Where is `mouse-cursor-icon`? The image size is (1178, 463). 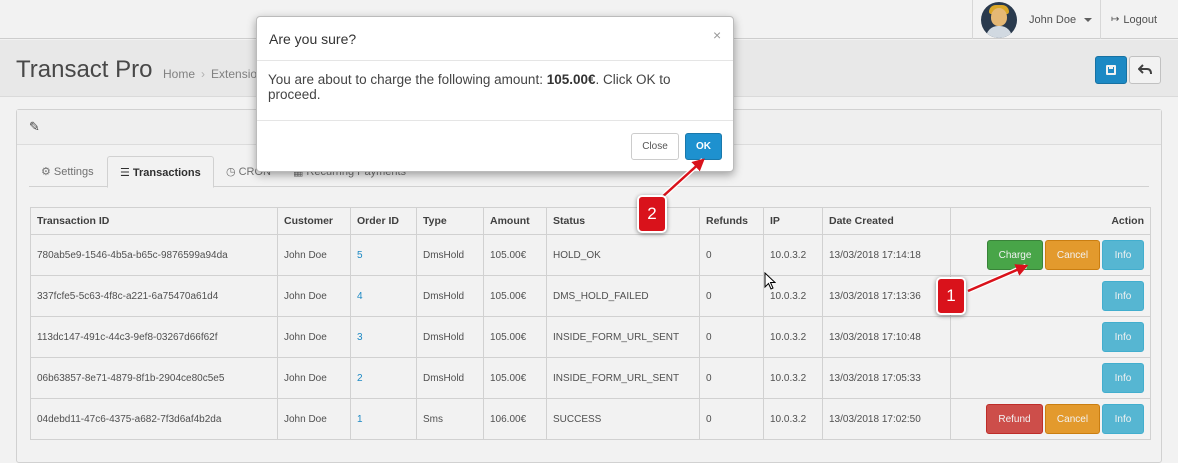 mouse-cursor-icon is located at coordinates (770, 281).